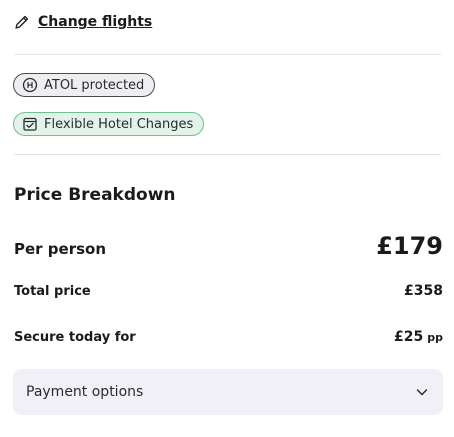  Describe the element at coordinates (94, 85) in the screenshot. I see `atol-badge-label: ATOL protected` at that location.